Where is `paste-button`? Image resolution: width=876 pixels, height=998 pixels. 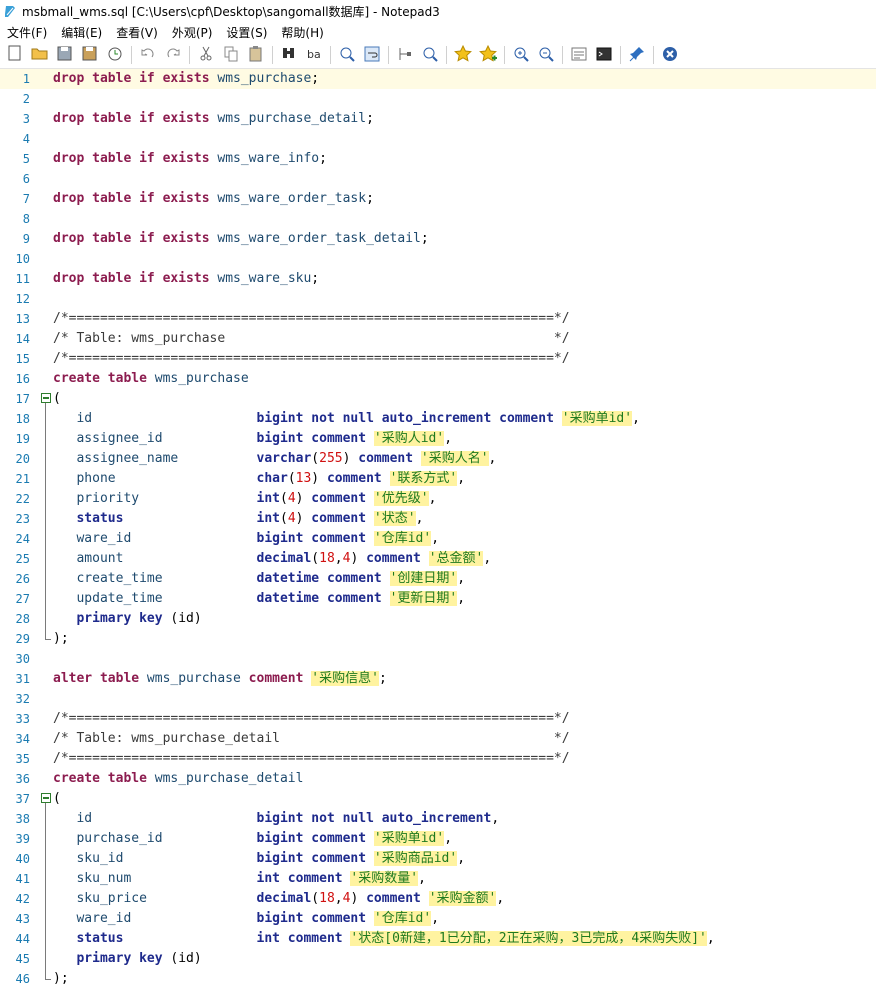
paste-button is located at coordinates (256, 55).